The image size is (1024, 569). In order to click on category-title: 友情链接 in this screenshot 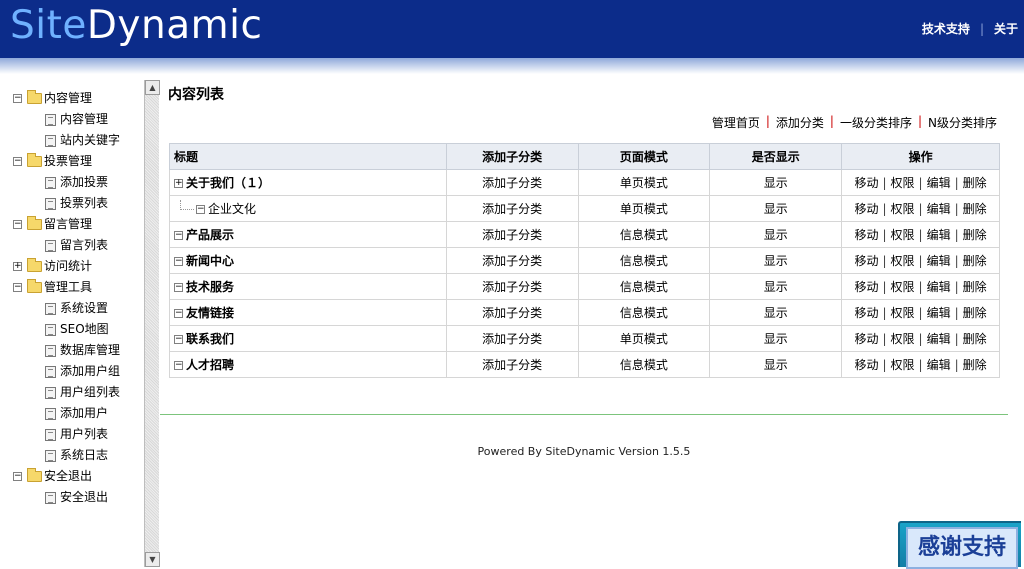, I will do `click(210, 313)`.